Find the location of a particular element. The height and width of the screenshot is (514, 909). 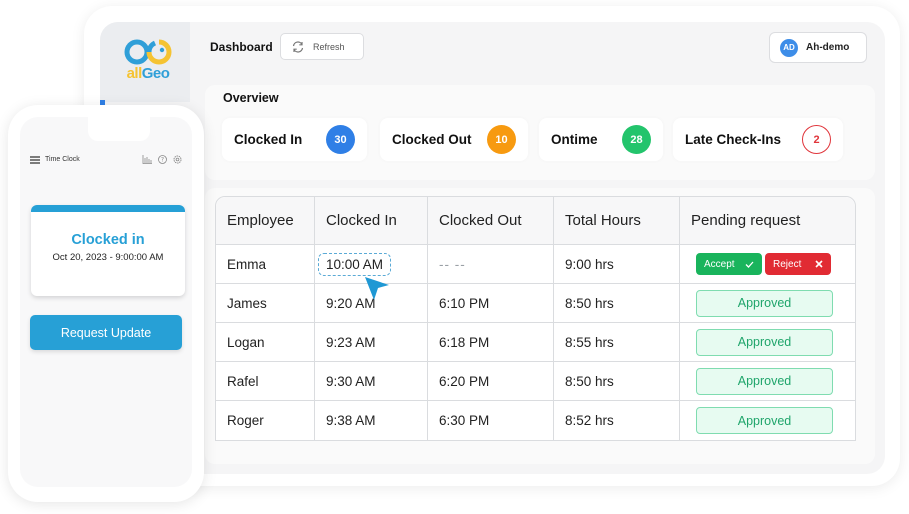

table-row: James 9:20 AM 6:10 PM 8:50 hrs Approved is located at coordinates (535, 303).